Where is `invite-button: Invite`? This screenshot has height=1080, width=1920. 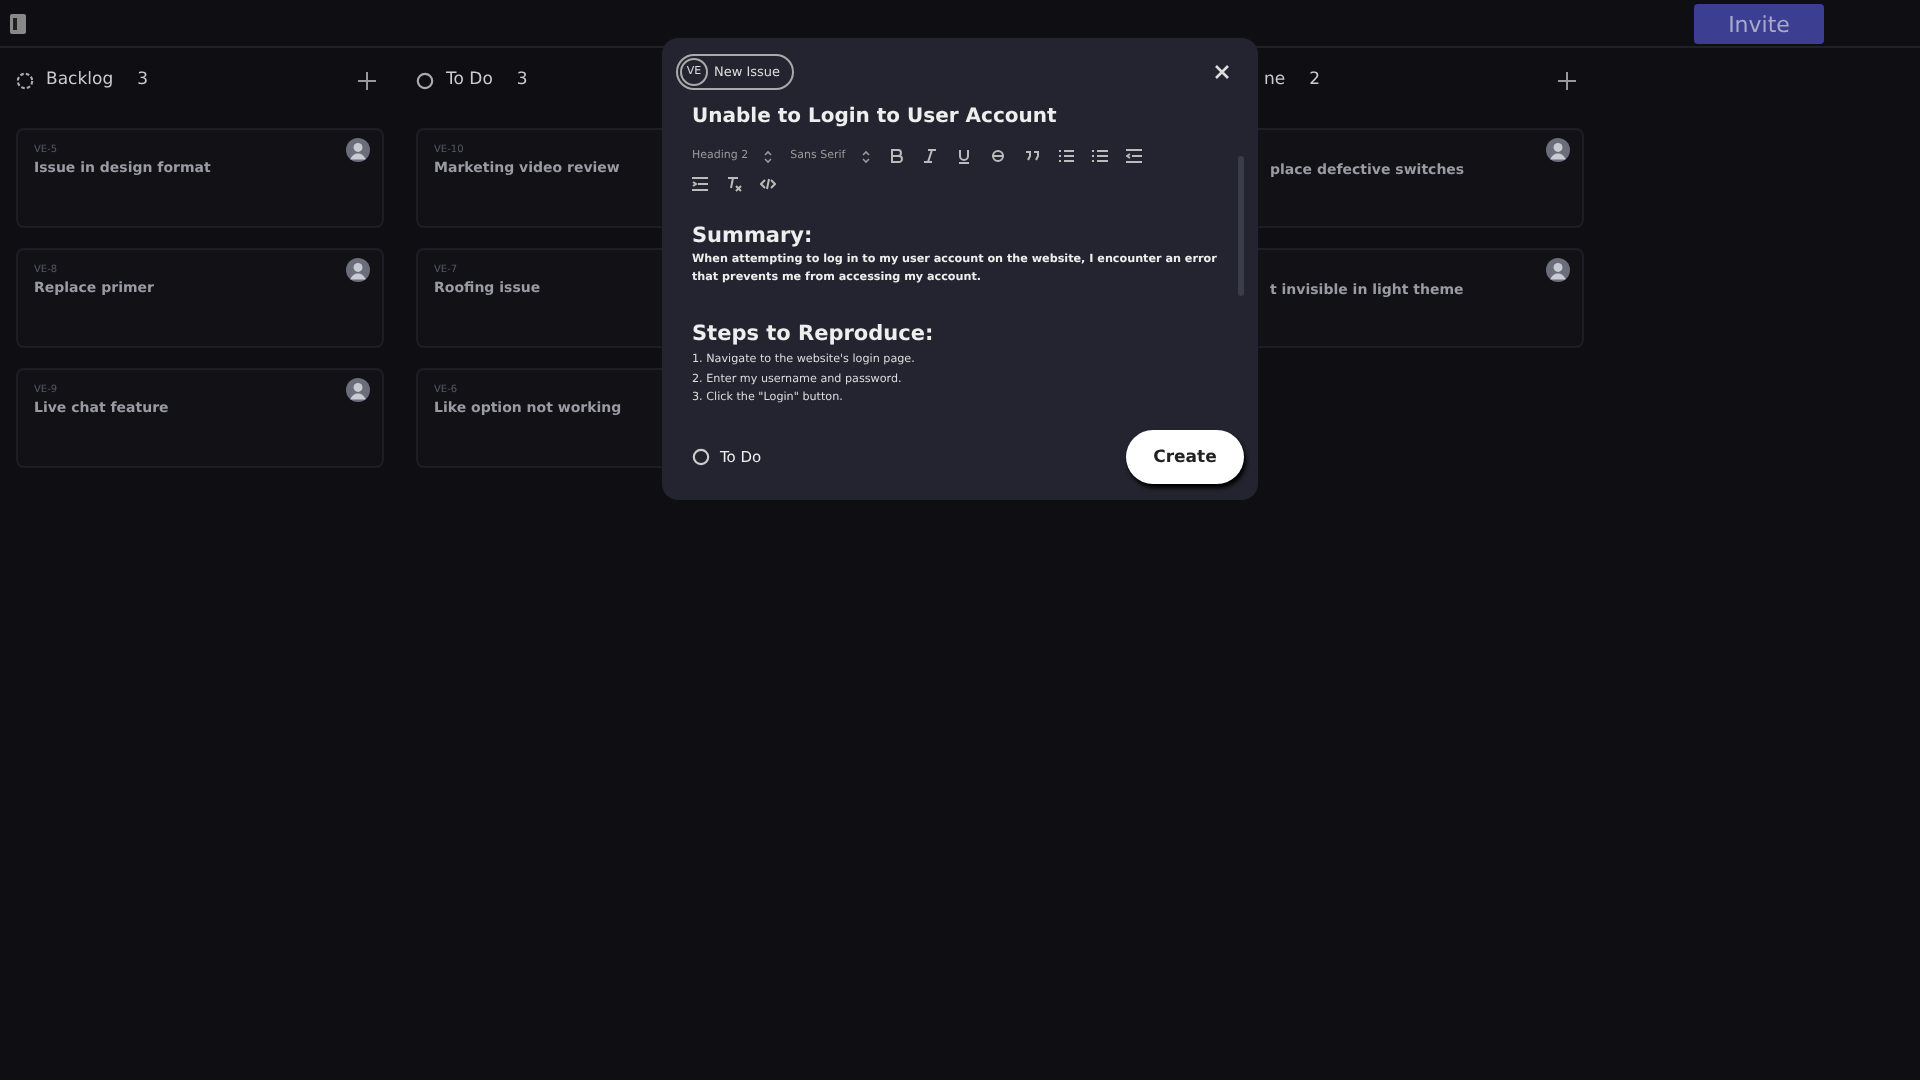
invite-button: Invite is located at coordinates (1759, 24).